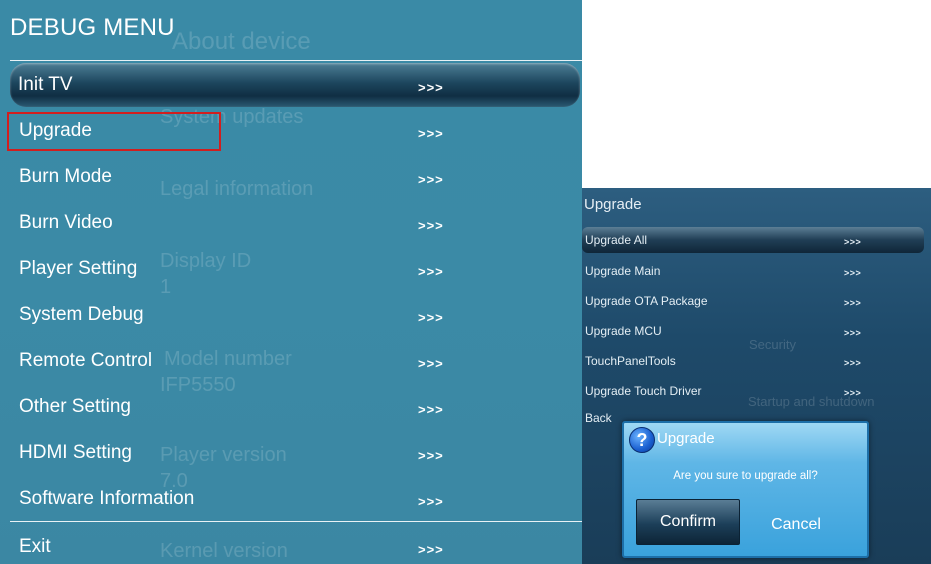  What do you see at coordinates (295, 85) in the screenshot?
I see `menu-item-init-tv: Init TV >>>` at bounding box center [295, 85].